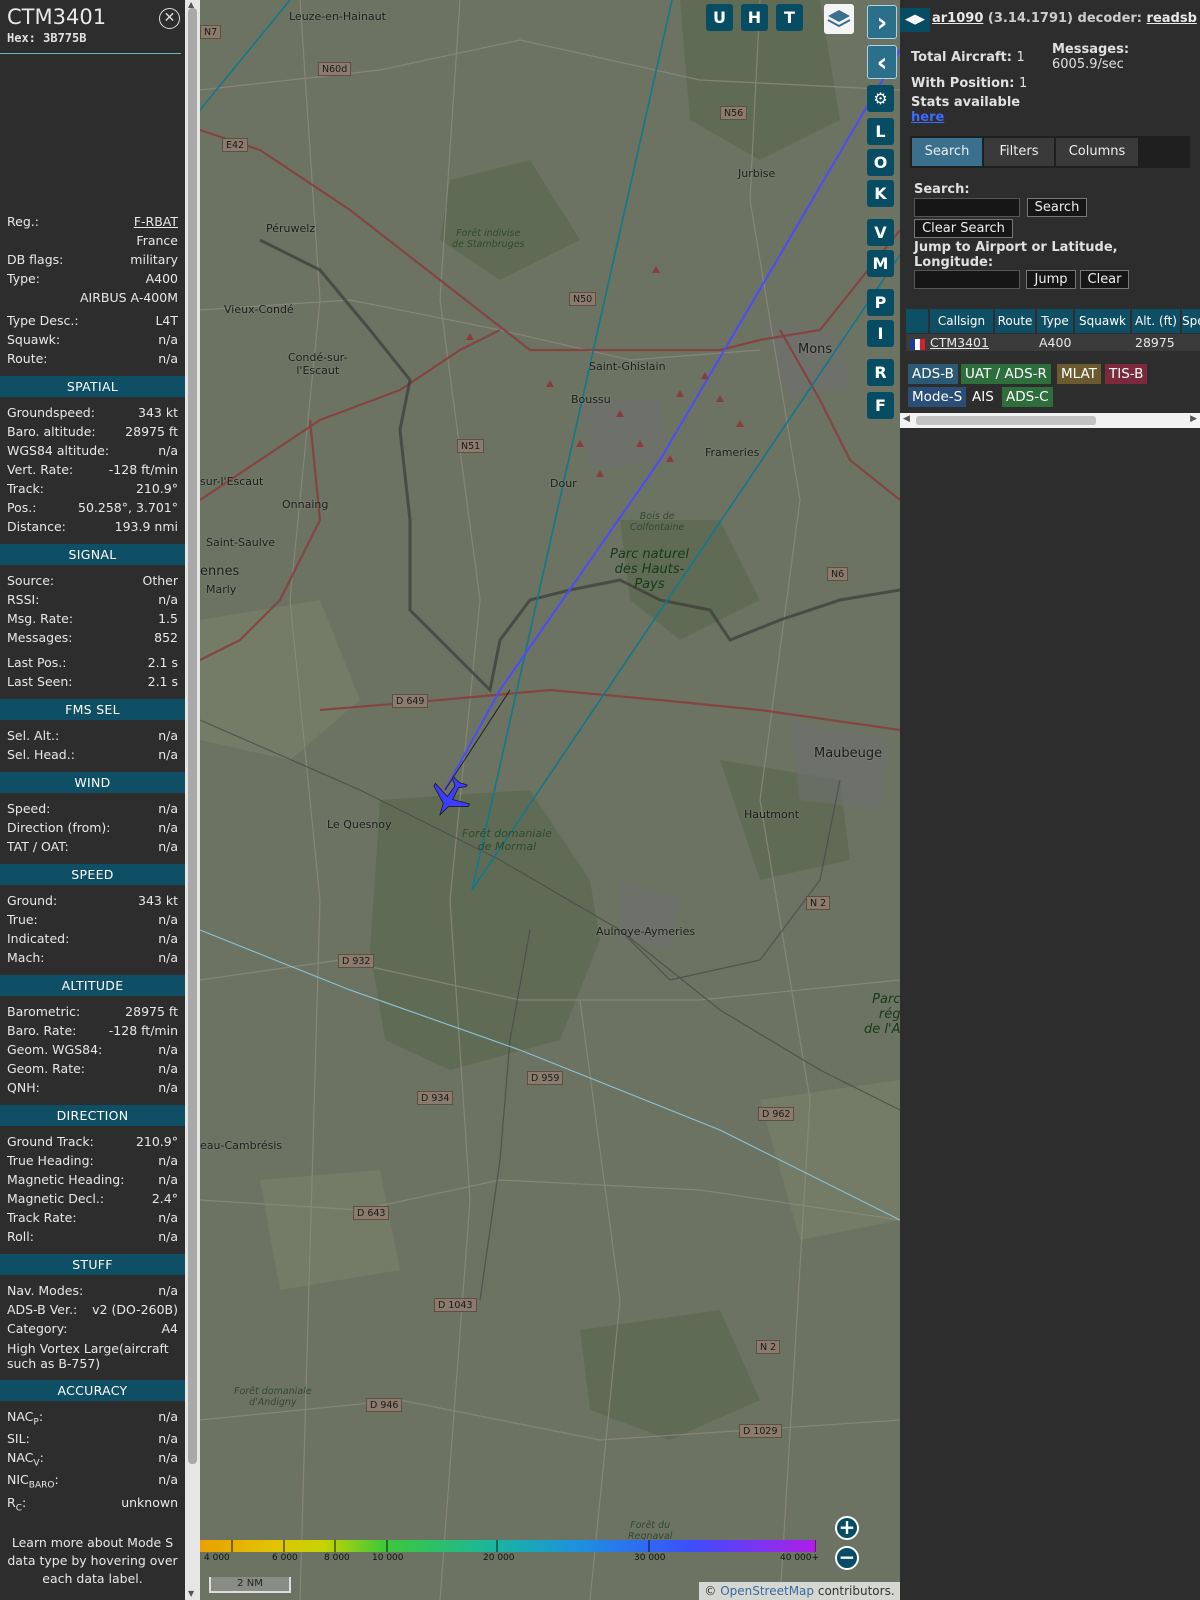 The height and width of the screenshot is (1600, 1200). Describe the element at coordinates (957, 18) in the screenshot. I see `app-name-link: ar1090` at that location.